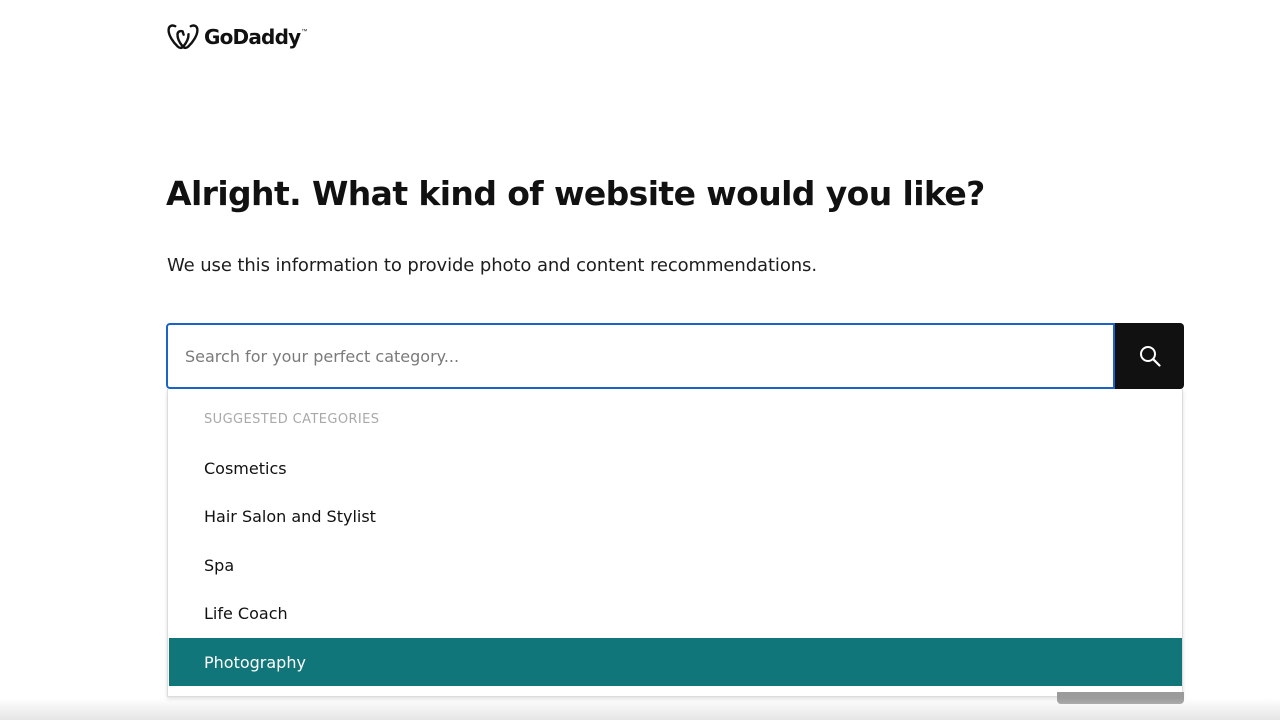 The height and width of the screenshot is (720, 1280). Describe the element at coordinates (292, 419) in the screenshot. I see `suggested-categories-header: SUGGESTED CATEGORIES` at that location.